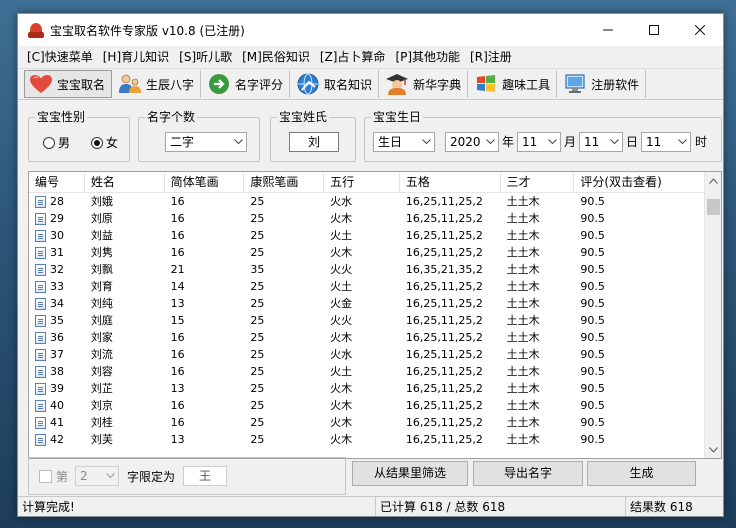 The width and height of the screenshot is (736, 528). What do you see at coordinates (514, 84) in the screenshot?
I see `toolbar-fun-tools-button: 趣味工具` at bounding box center [514, 84].